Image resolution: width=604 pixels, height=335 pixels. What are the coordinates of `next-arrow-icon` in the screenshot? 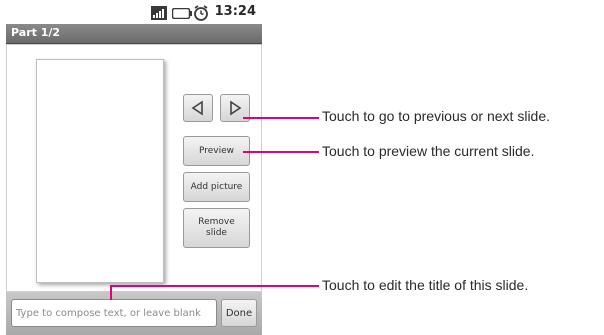 It's located at (236, 108).